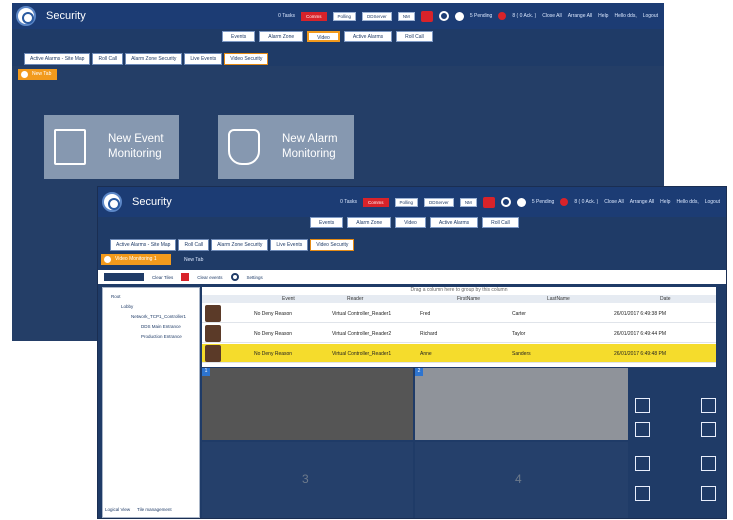 This screenshot has height=520, width=733. Describe the element at coordinates (255, 277) in the screenshot. I see `settings-button: Settings` at that location.